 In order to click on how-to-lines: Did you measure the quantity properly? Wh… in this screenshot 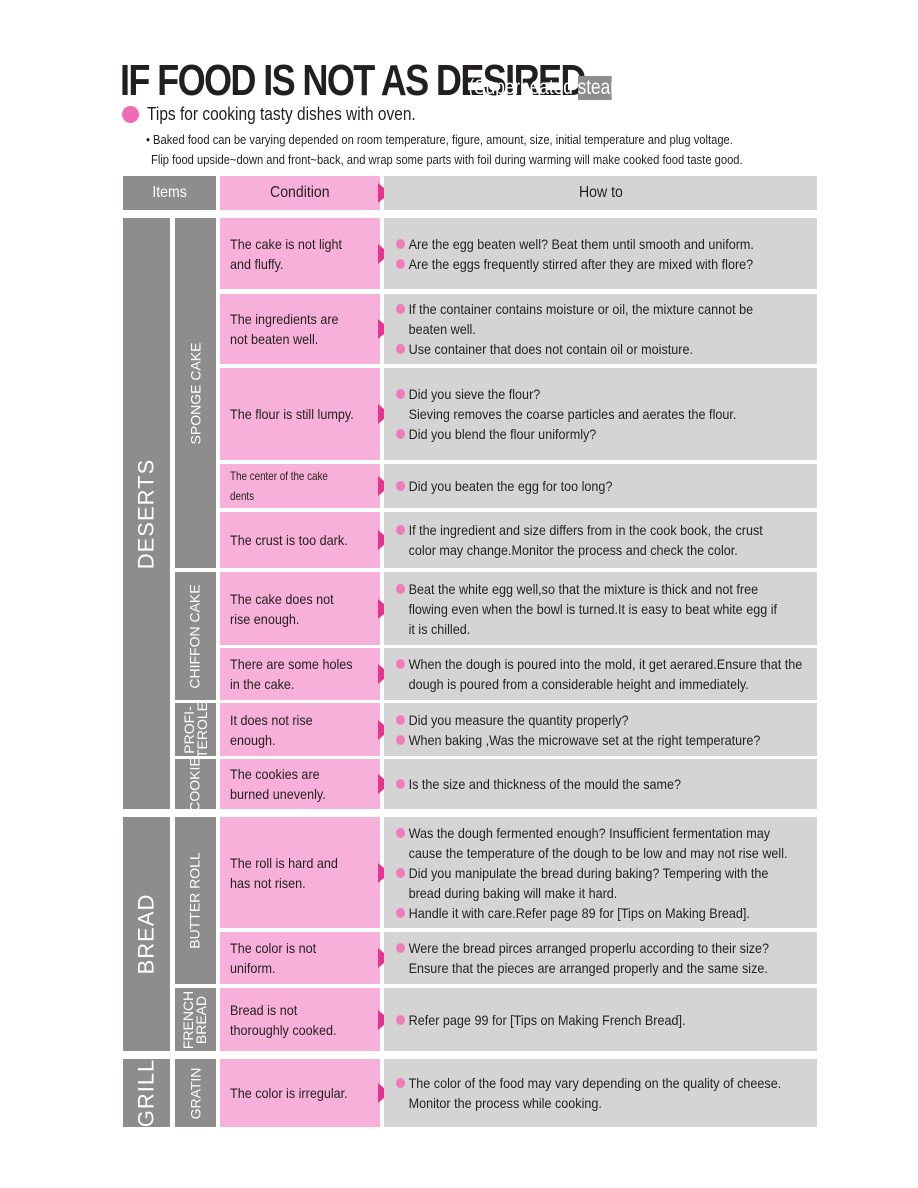, I will do `click(581, 730)`.